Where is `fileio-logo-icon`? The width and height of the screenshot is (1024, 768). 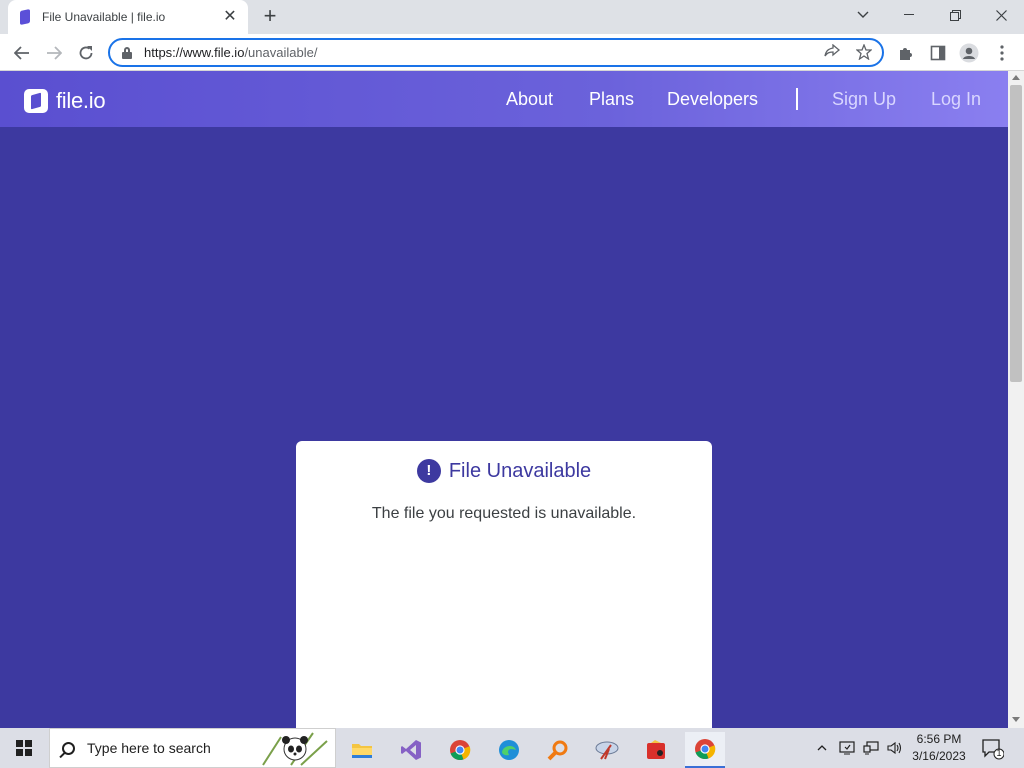
fileio-logo-icon is located at coordinates (36, 101).